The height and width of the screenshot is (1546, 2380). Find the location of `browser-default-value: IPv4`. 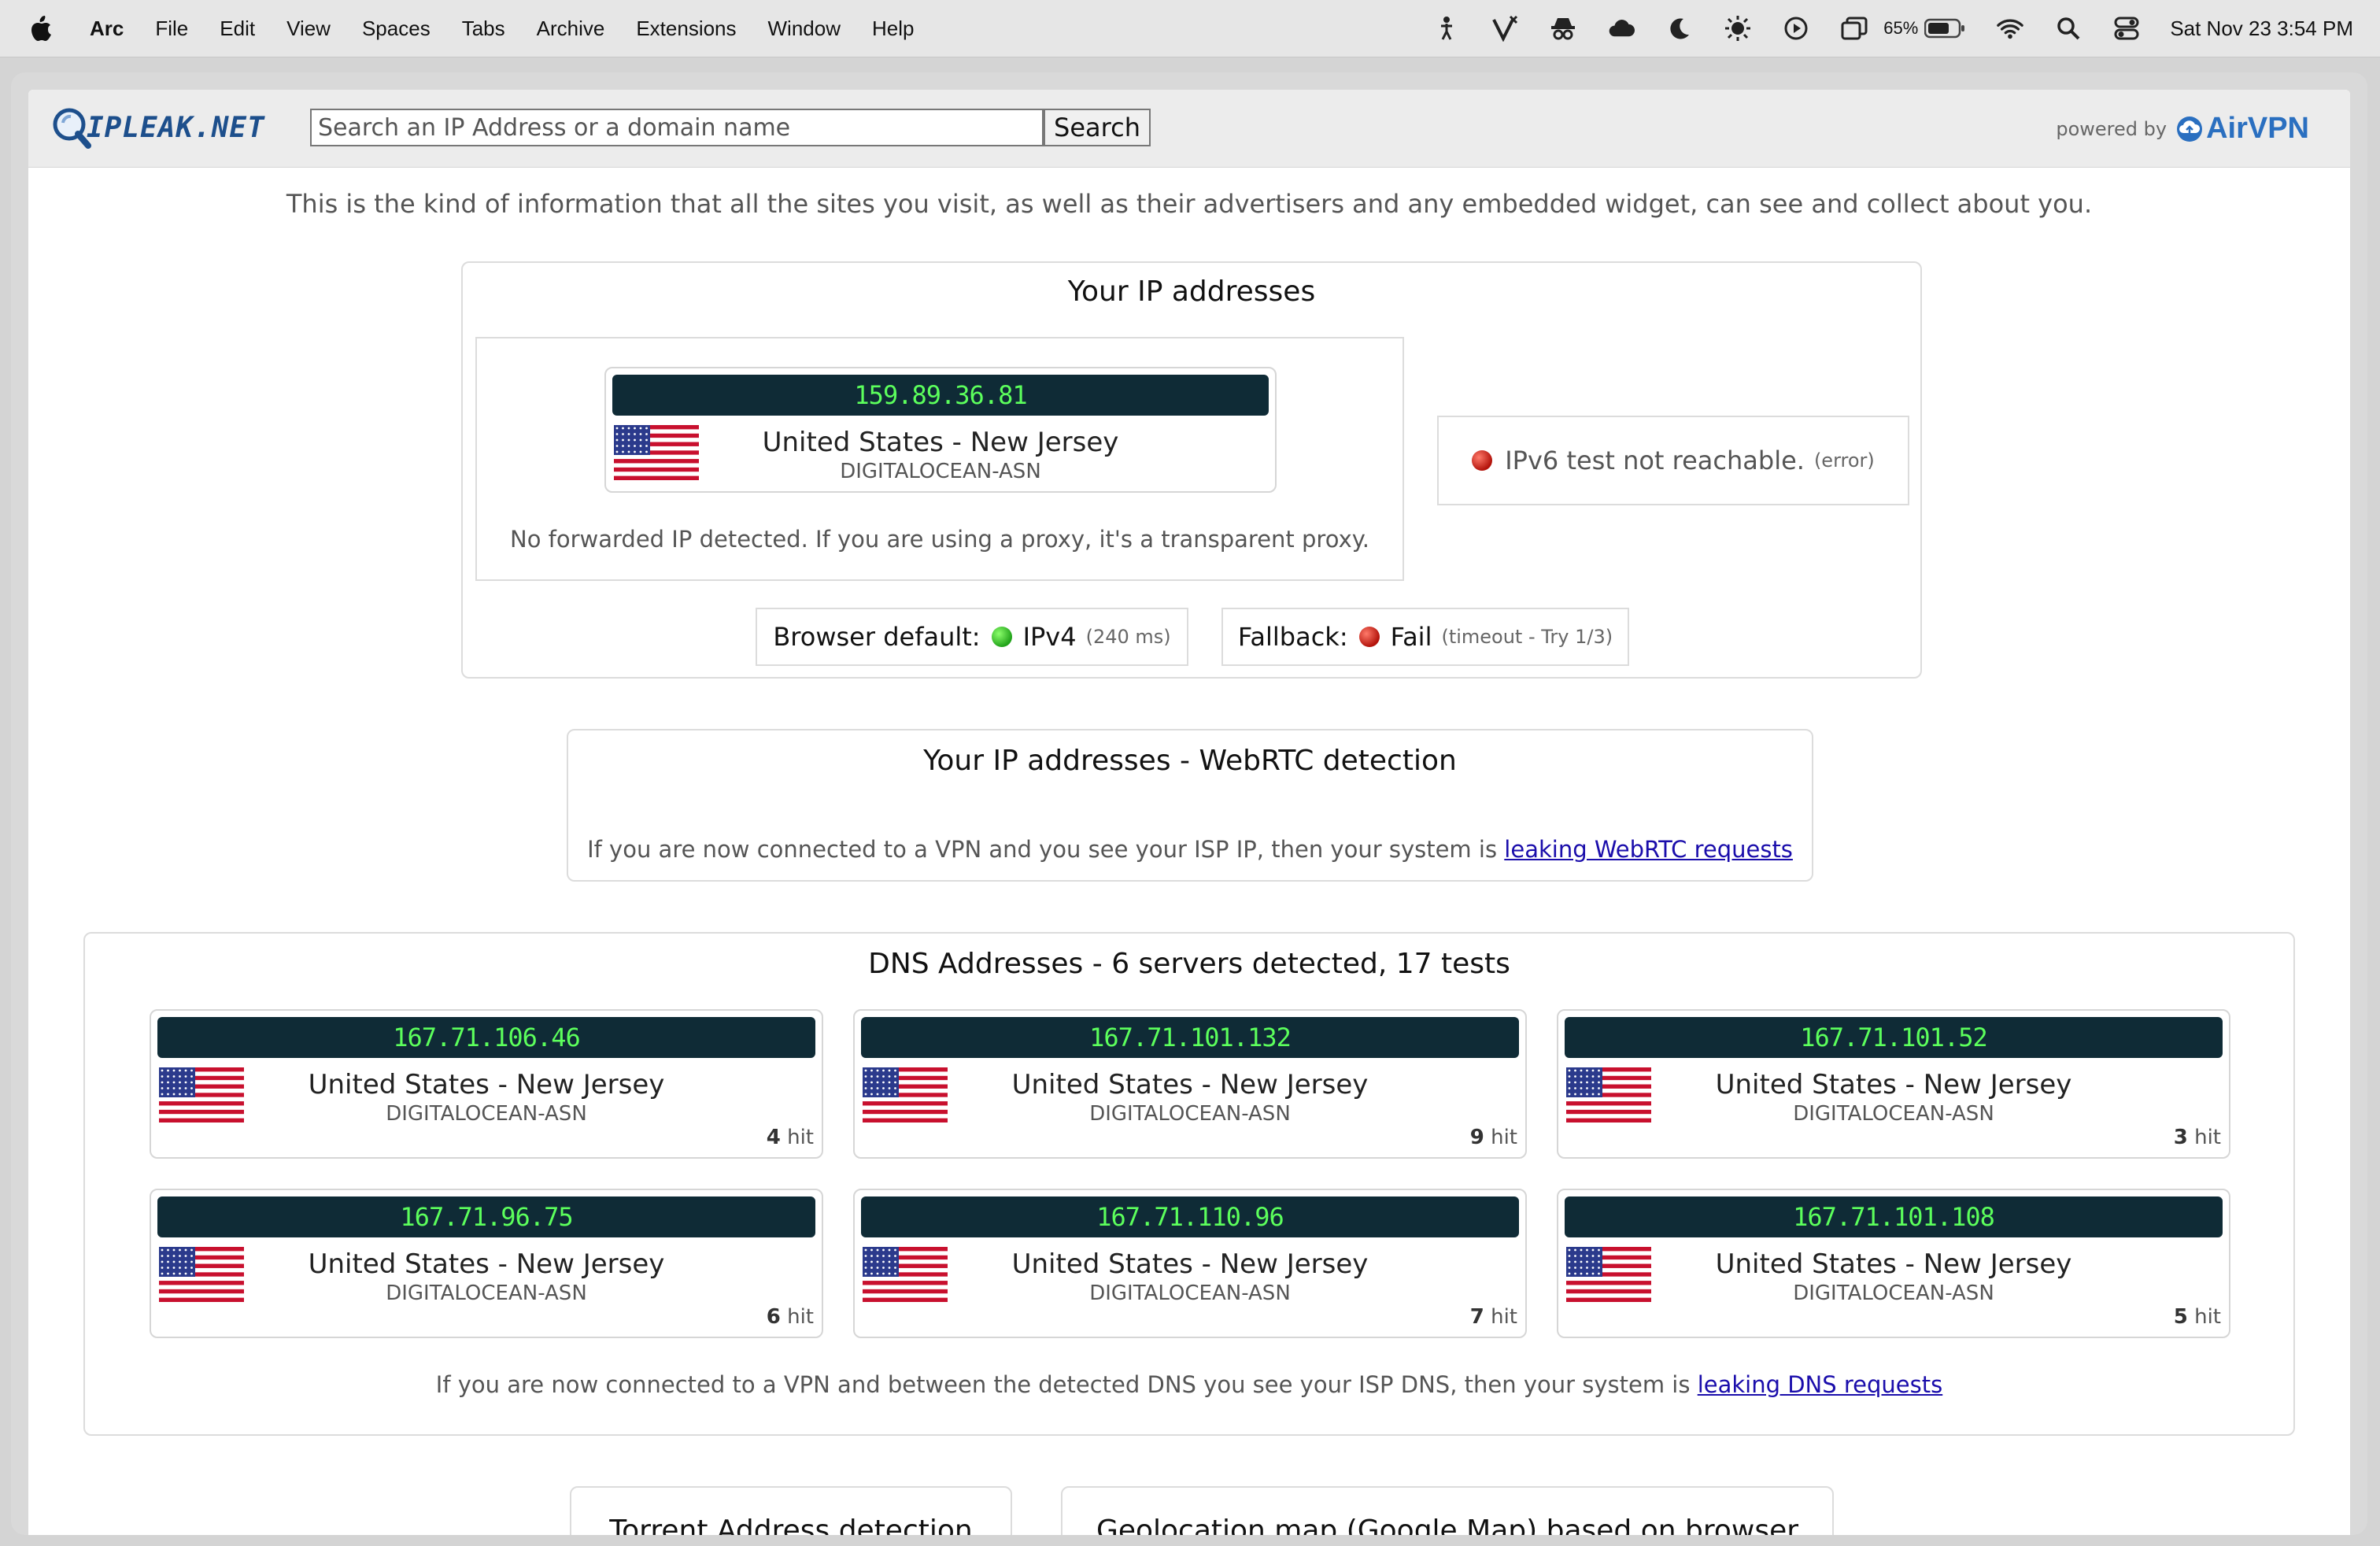

browser-default-value: IPv4 is located at coordinates (1049, 637).